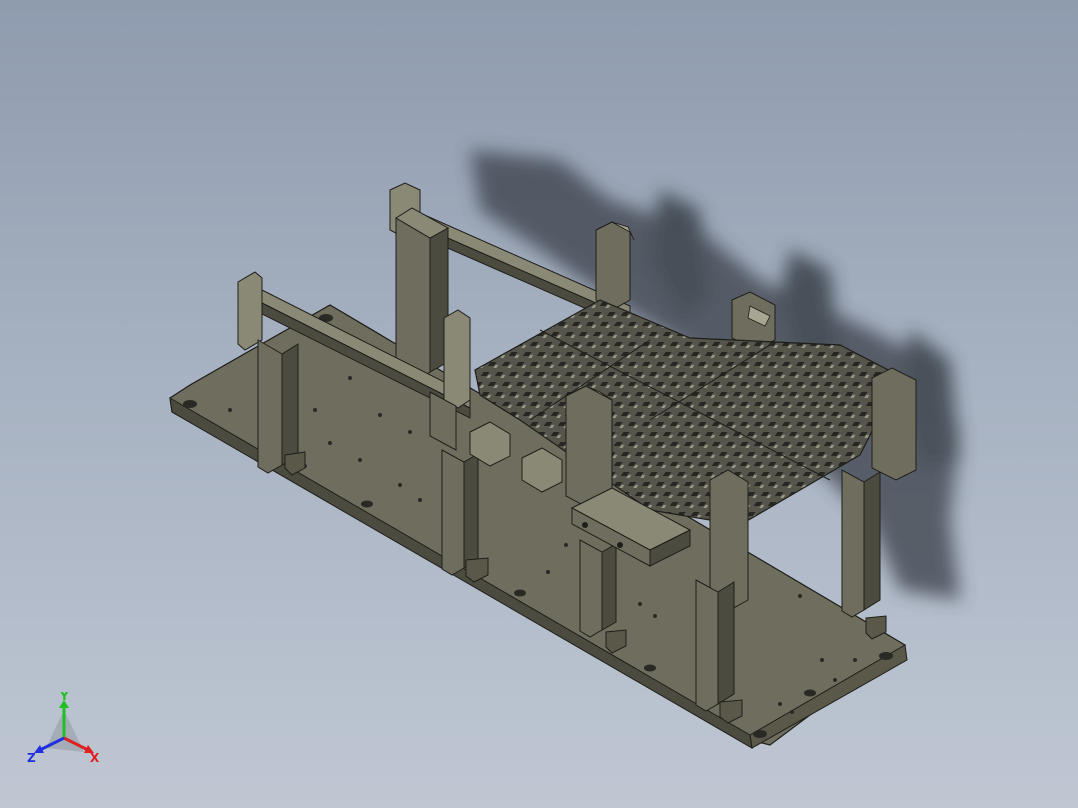 Image resolution: width=1078 pixels, height=808 pixels. I want to click on y-axis-label: Y, so click(64, 697).